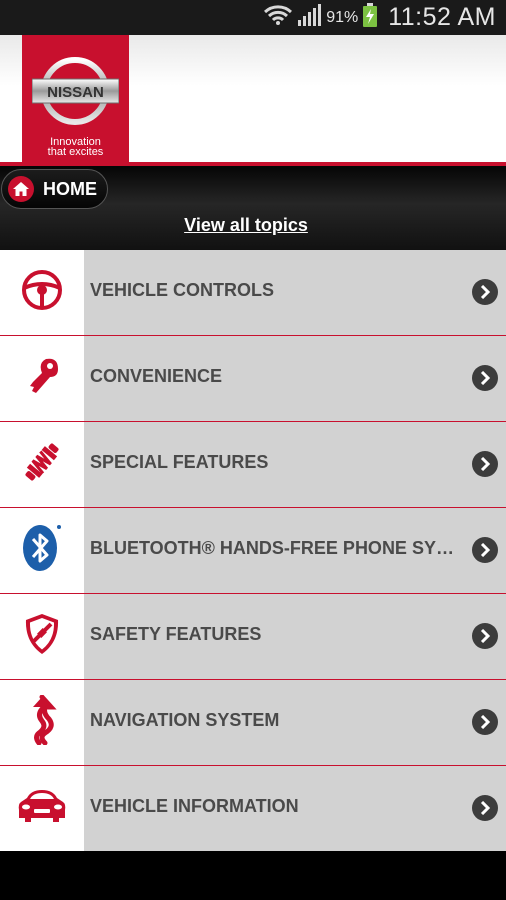  Describe the element at coordinates (70, 188) in the screenshot. I see `home-label: HOME` at that location.